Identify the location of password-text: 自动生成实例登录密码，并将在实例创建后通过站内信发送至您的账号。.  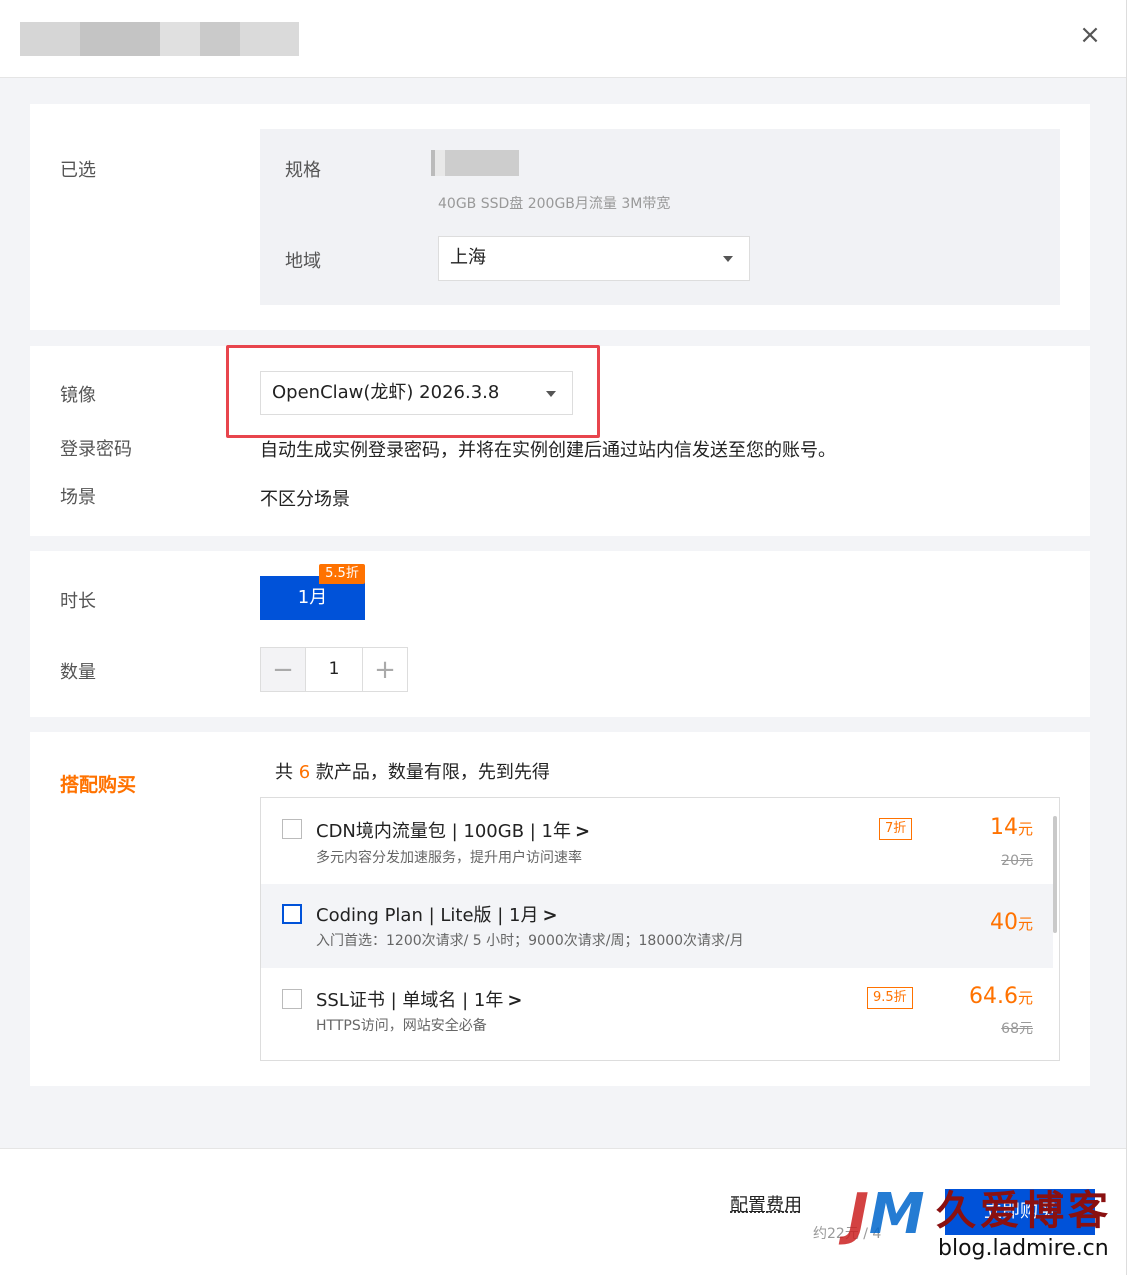
(548, 450).